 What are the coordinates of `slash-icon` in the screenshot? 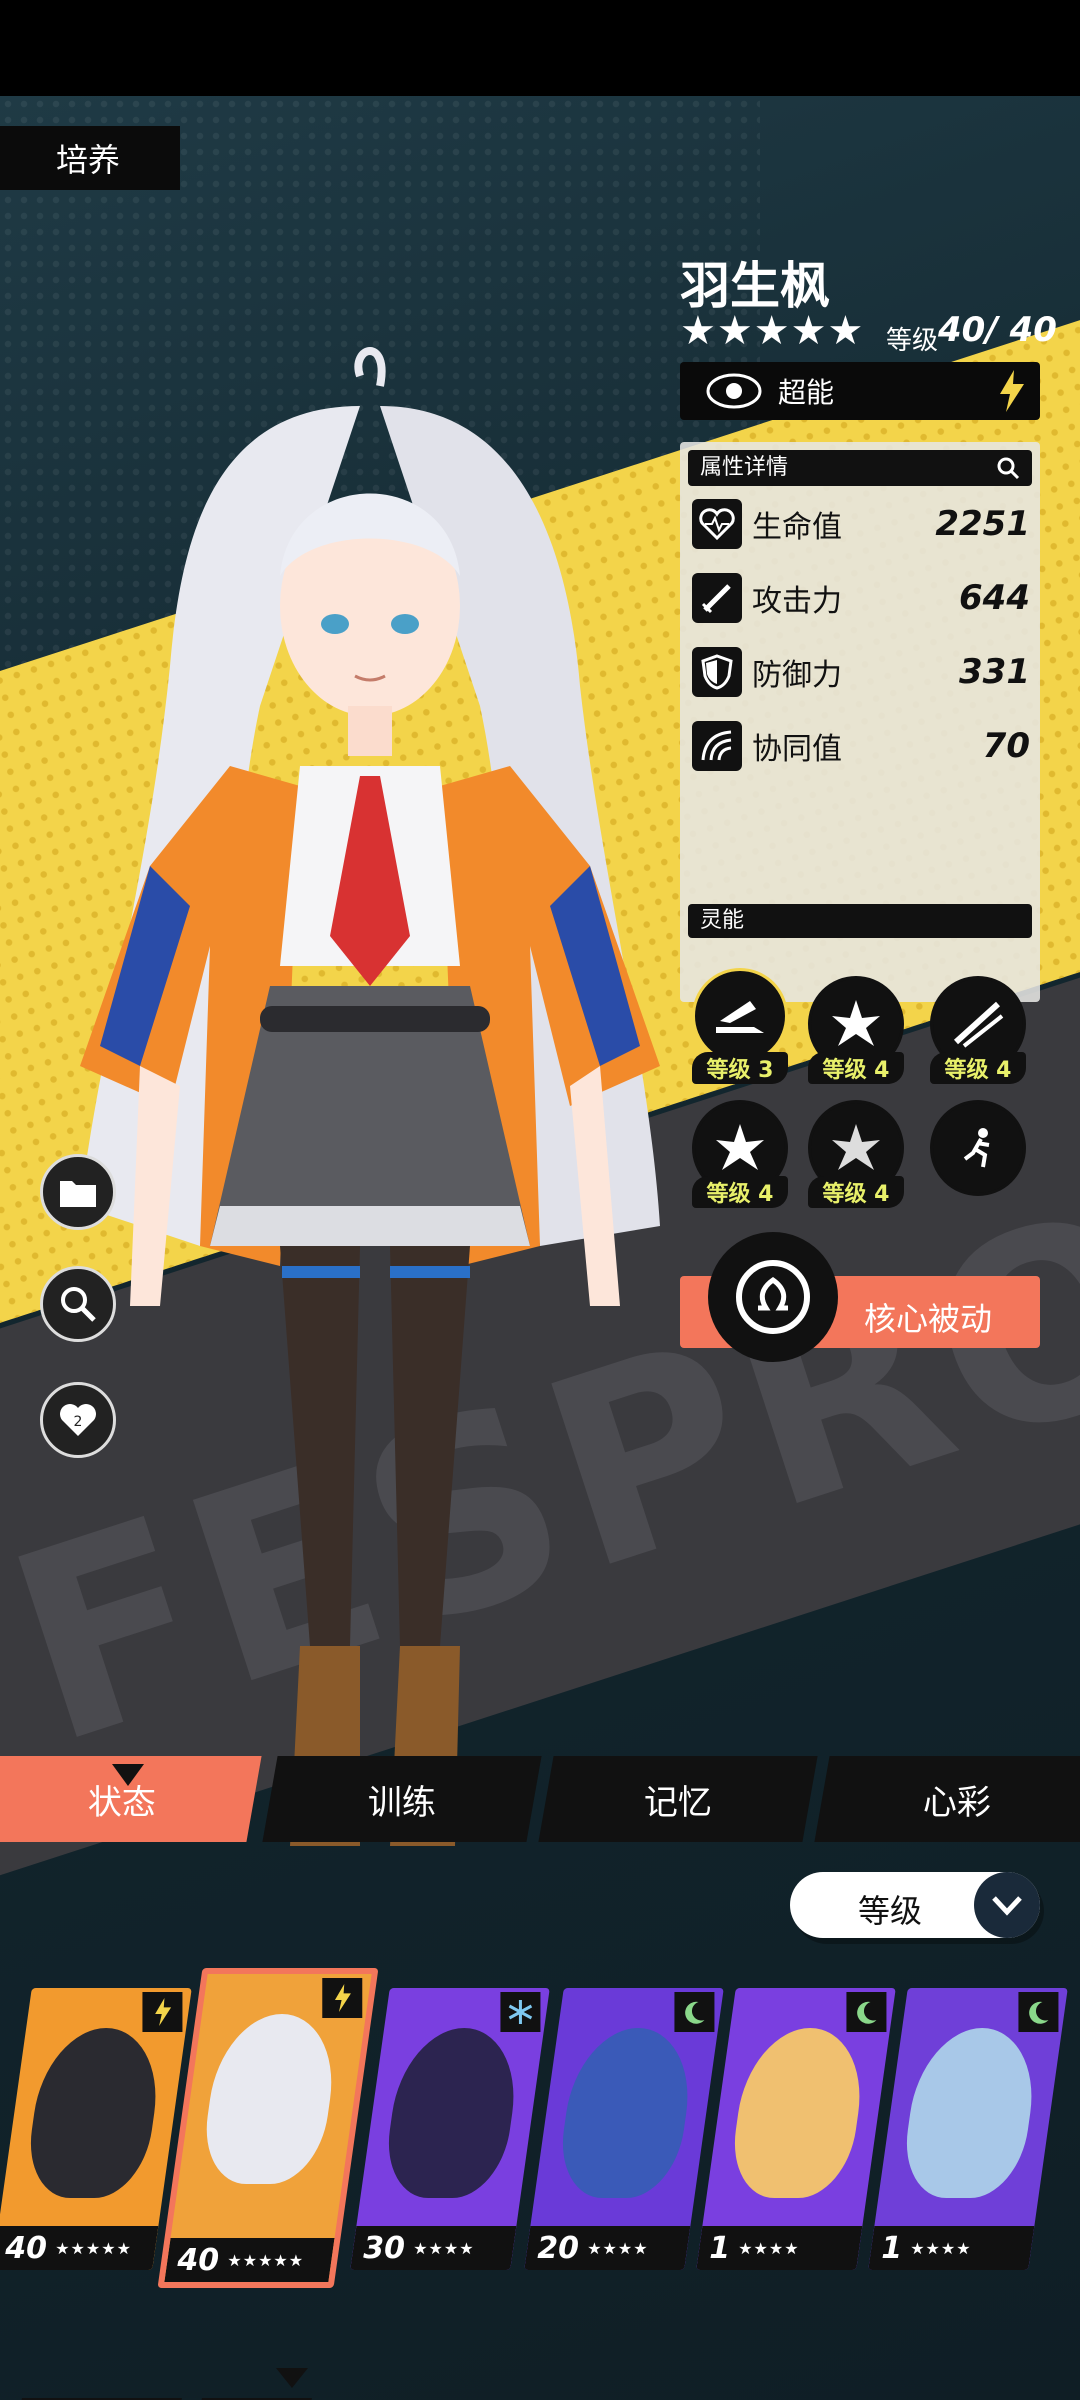 It's located at (978, 1024).